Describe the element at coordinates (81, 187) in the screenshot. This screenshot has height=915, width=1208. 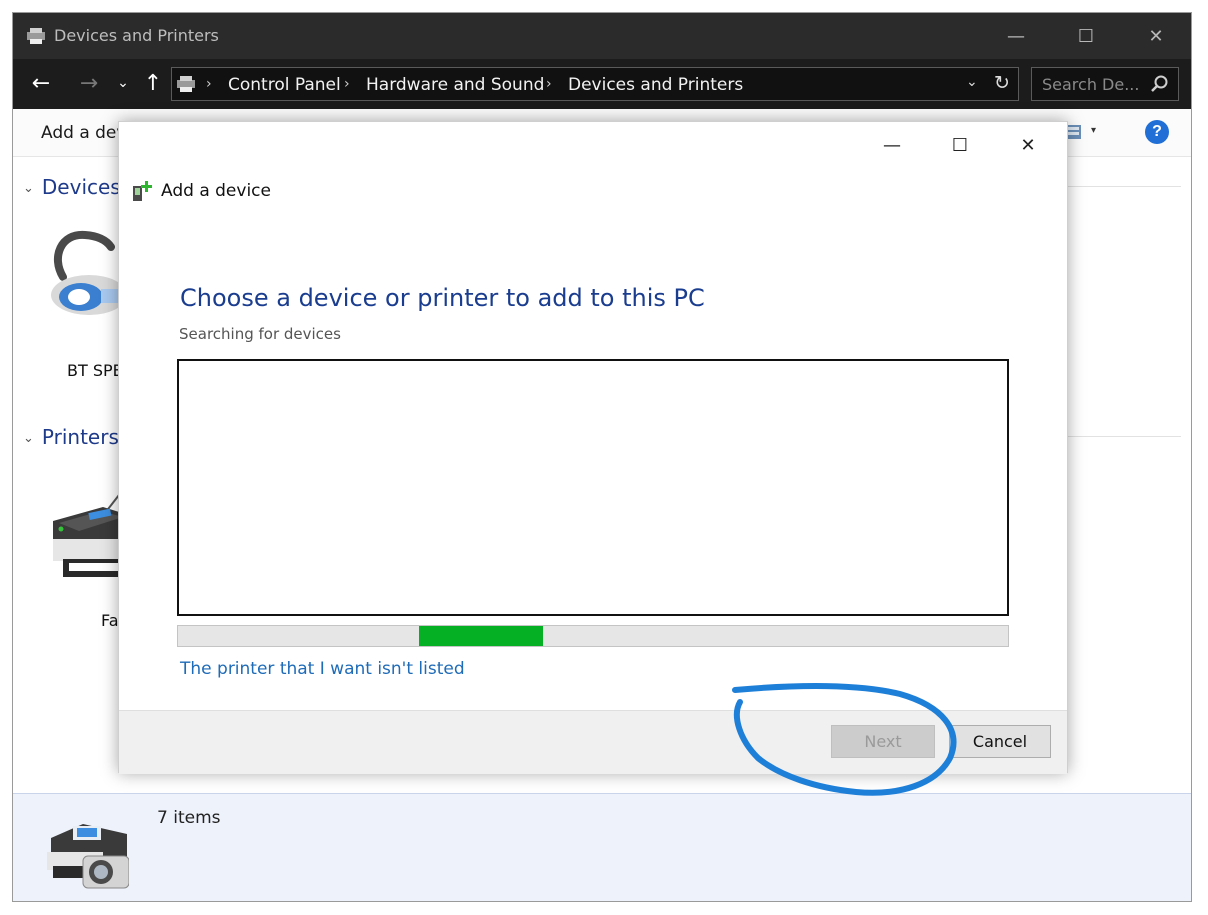
I see `devices-group-label: Devices` at that location.